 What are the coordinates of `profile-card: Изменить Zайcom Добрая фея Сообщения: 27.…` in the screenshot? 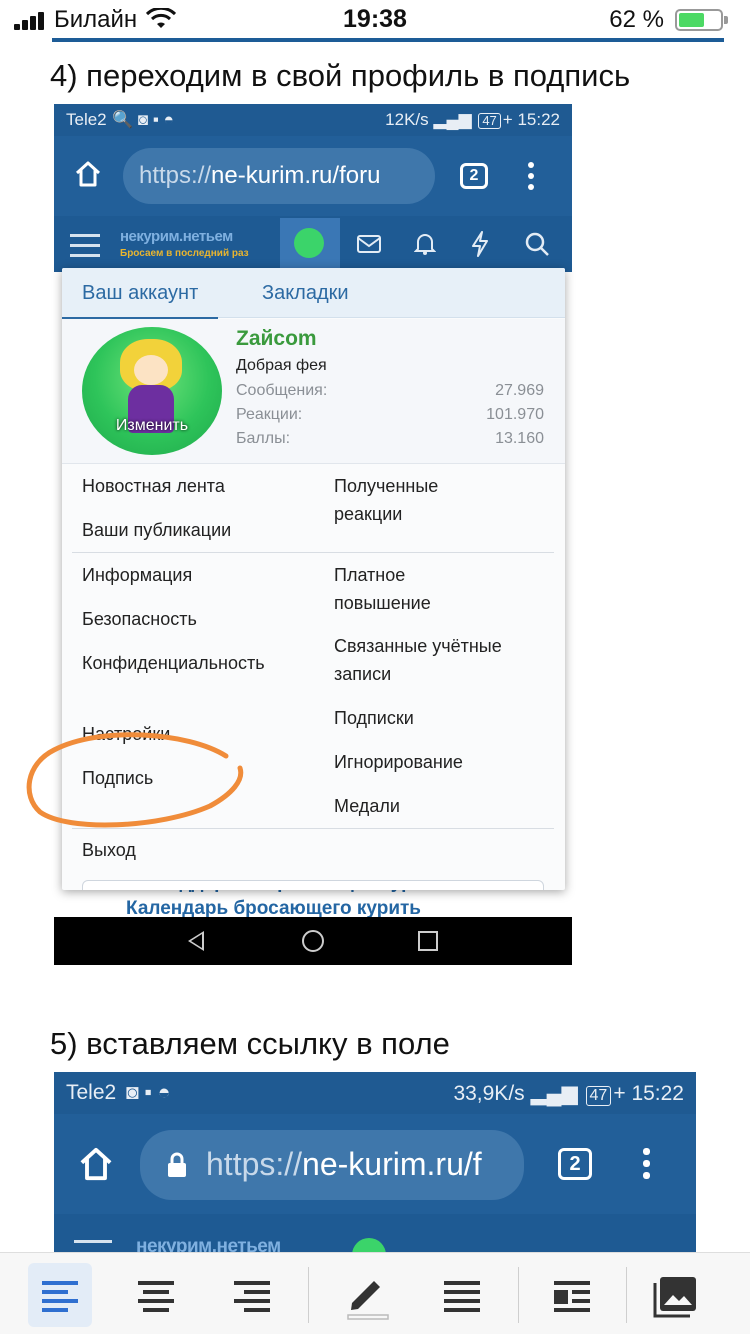 It's located at (313, 391).